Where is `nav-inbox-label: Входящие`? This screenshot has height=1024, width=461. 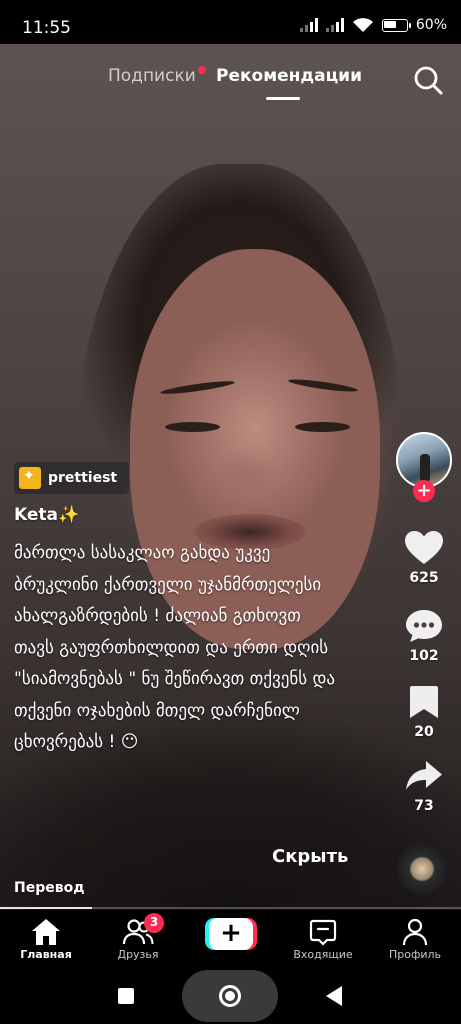 nav-inbox-label: Входящие is located at coordinates (323, 954).